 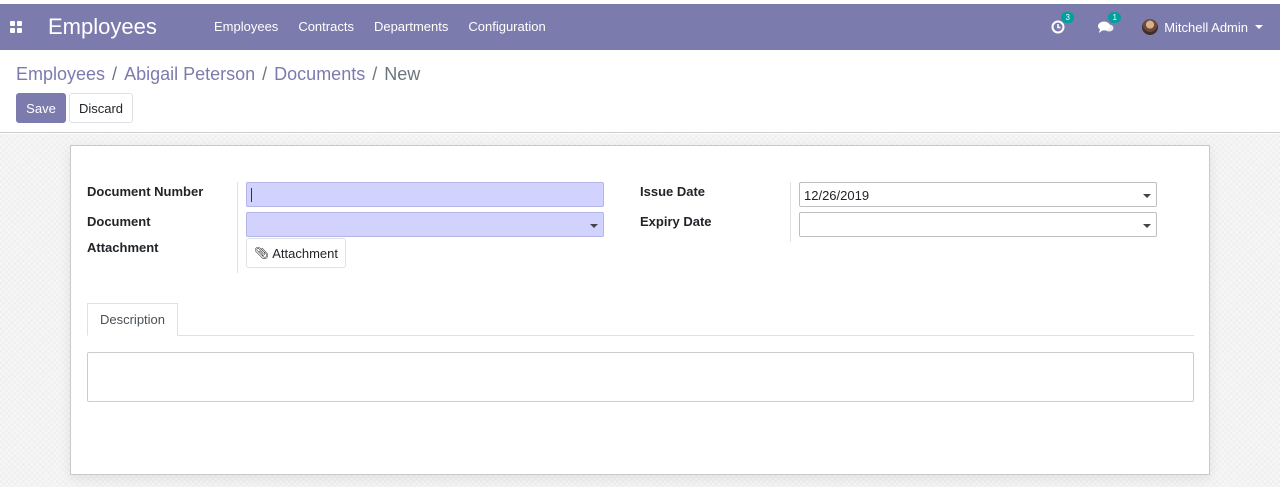 What do you see at coordinates (837, 195) in the screenshot?
I see `issue-date-value: 12/26/2019` at bounding box center [837, 195].